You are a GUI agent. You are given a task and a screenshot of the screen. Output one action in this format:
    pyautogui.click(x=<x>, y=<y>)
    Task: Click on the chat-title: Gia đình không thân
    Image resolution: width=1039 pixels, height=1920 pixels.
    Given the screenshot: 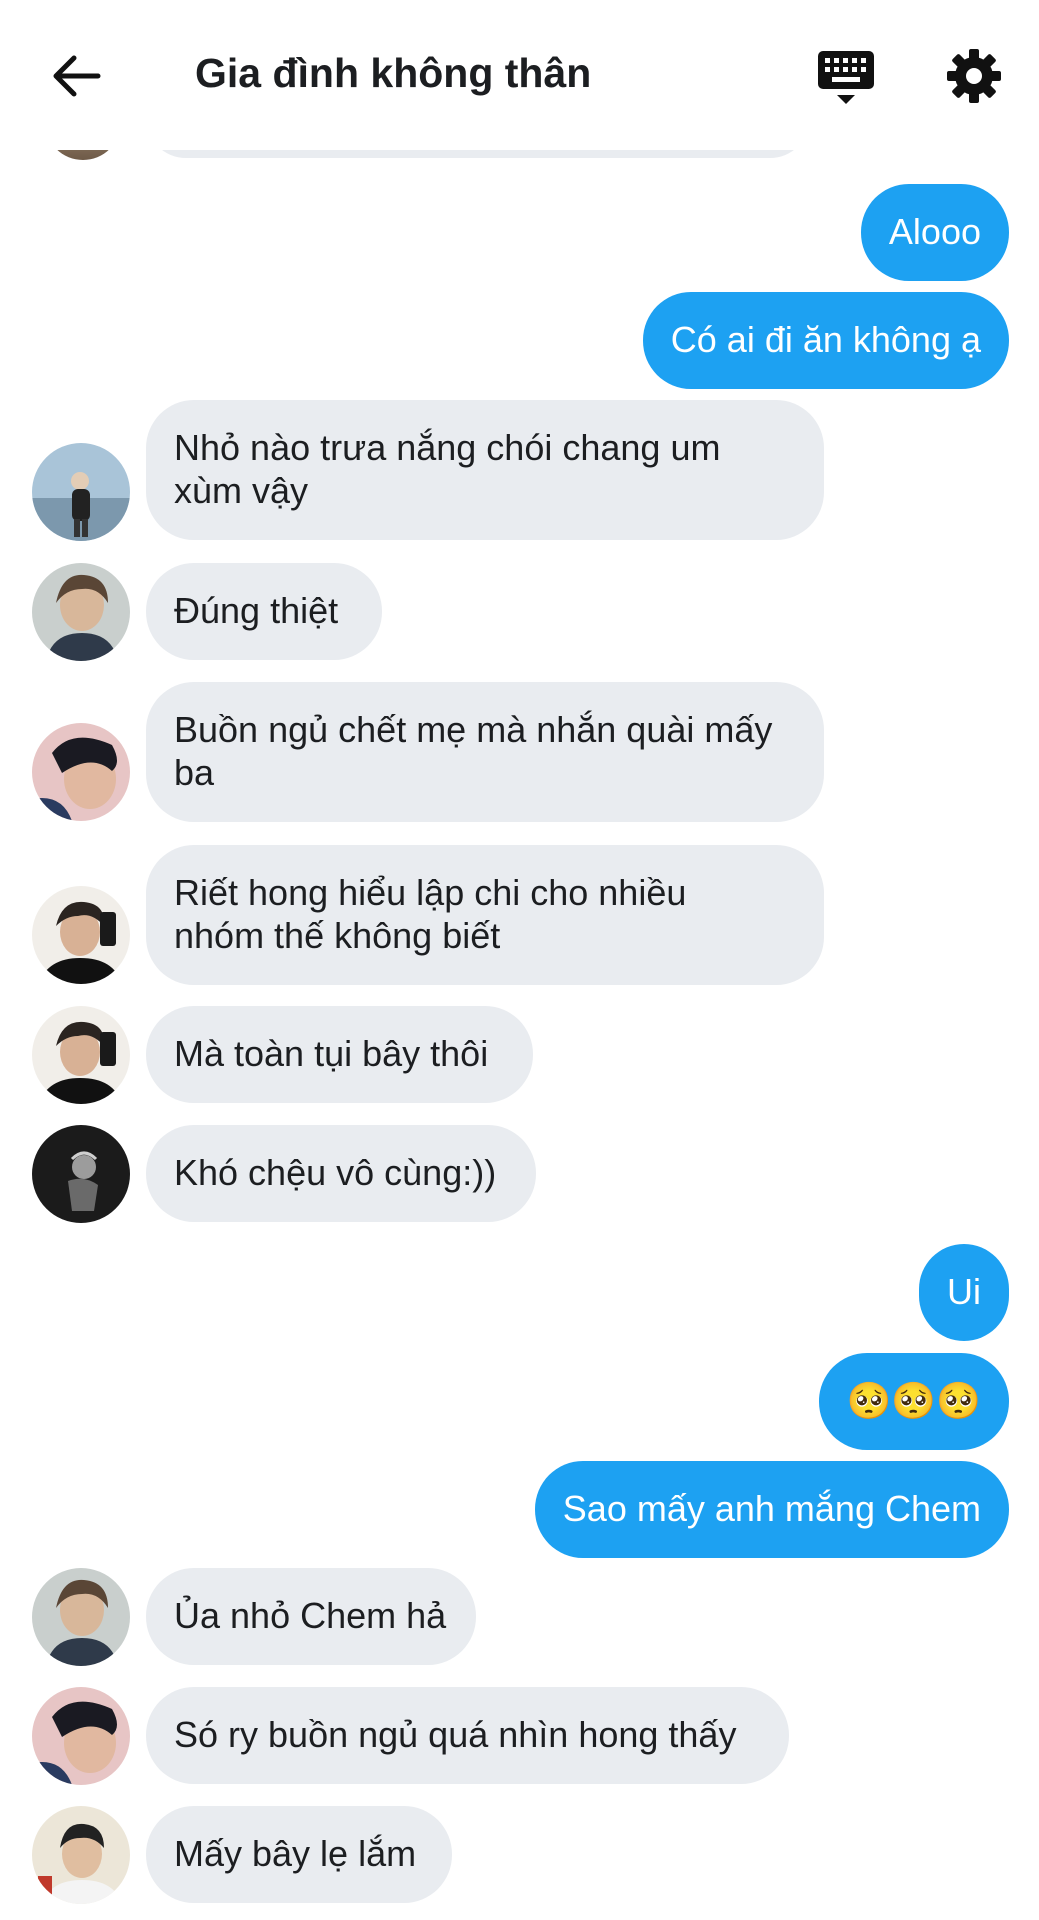 What is the action you would take?
    pyautogui.click(x=393, y=73)
    